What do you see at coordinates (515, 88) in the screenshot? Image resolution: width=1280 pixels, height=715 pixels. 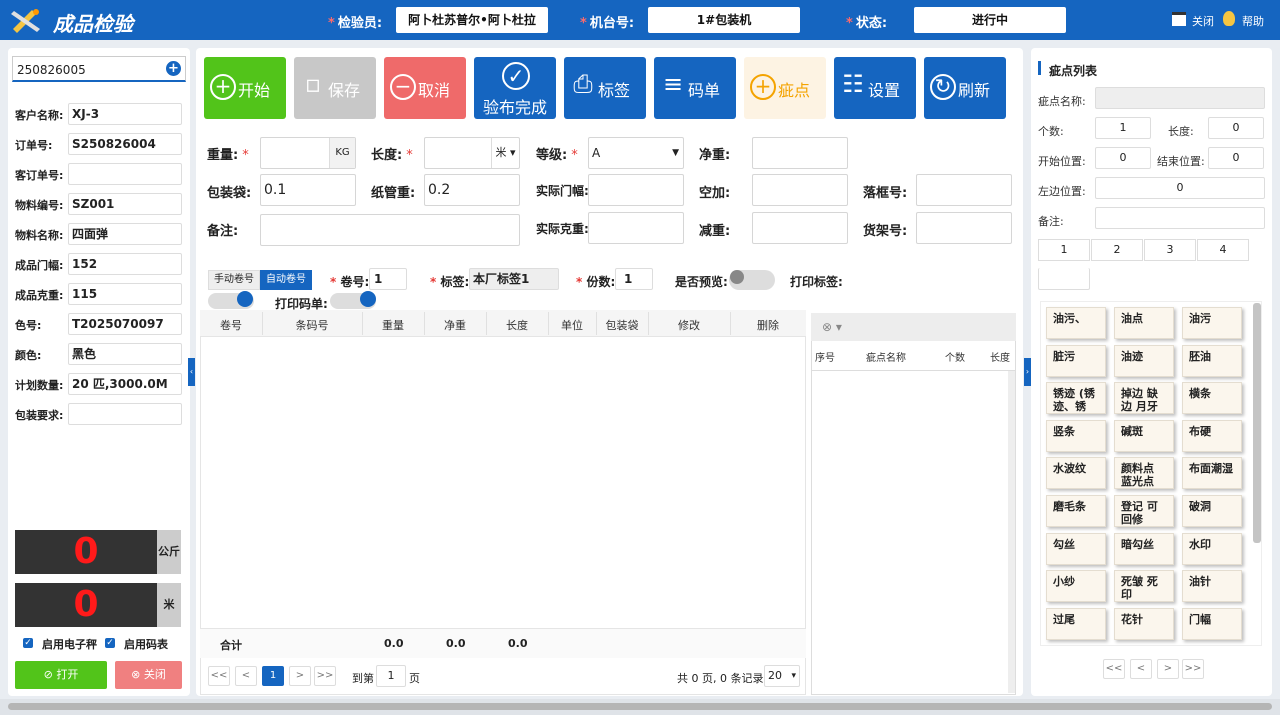 I see `toolbar-button-3: ✓ 验布完成` at bounding box center [515, 88].